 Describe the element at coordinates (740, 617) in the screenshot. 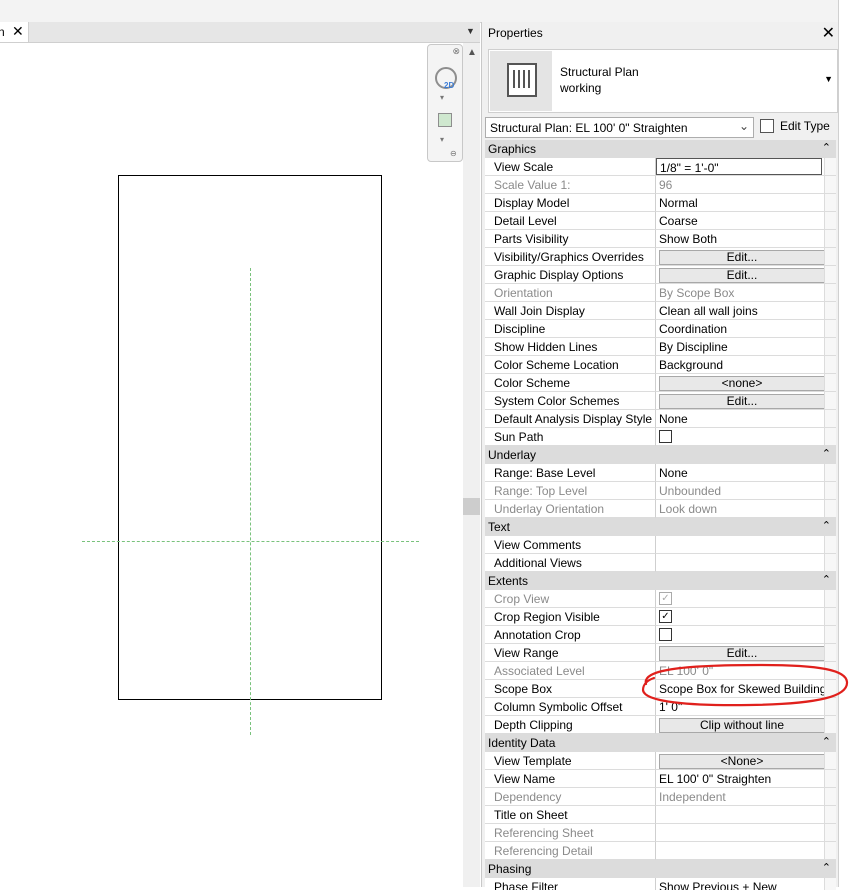

I see `property-value-cell: ✓` at that location.